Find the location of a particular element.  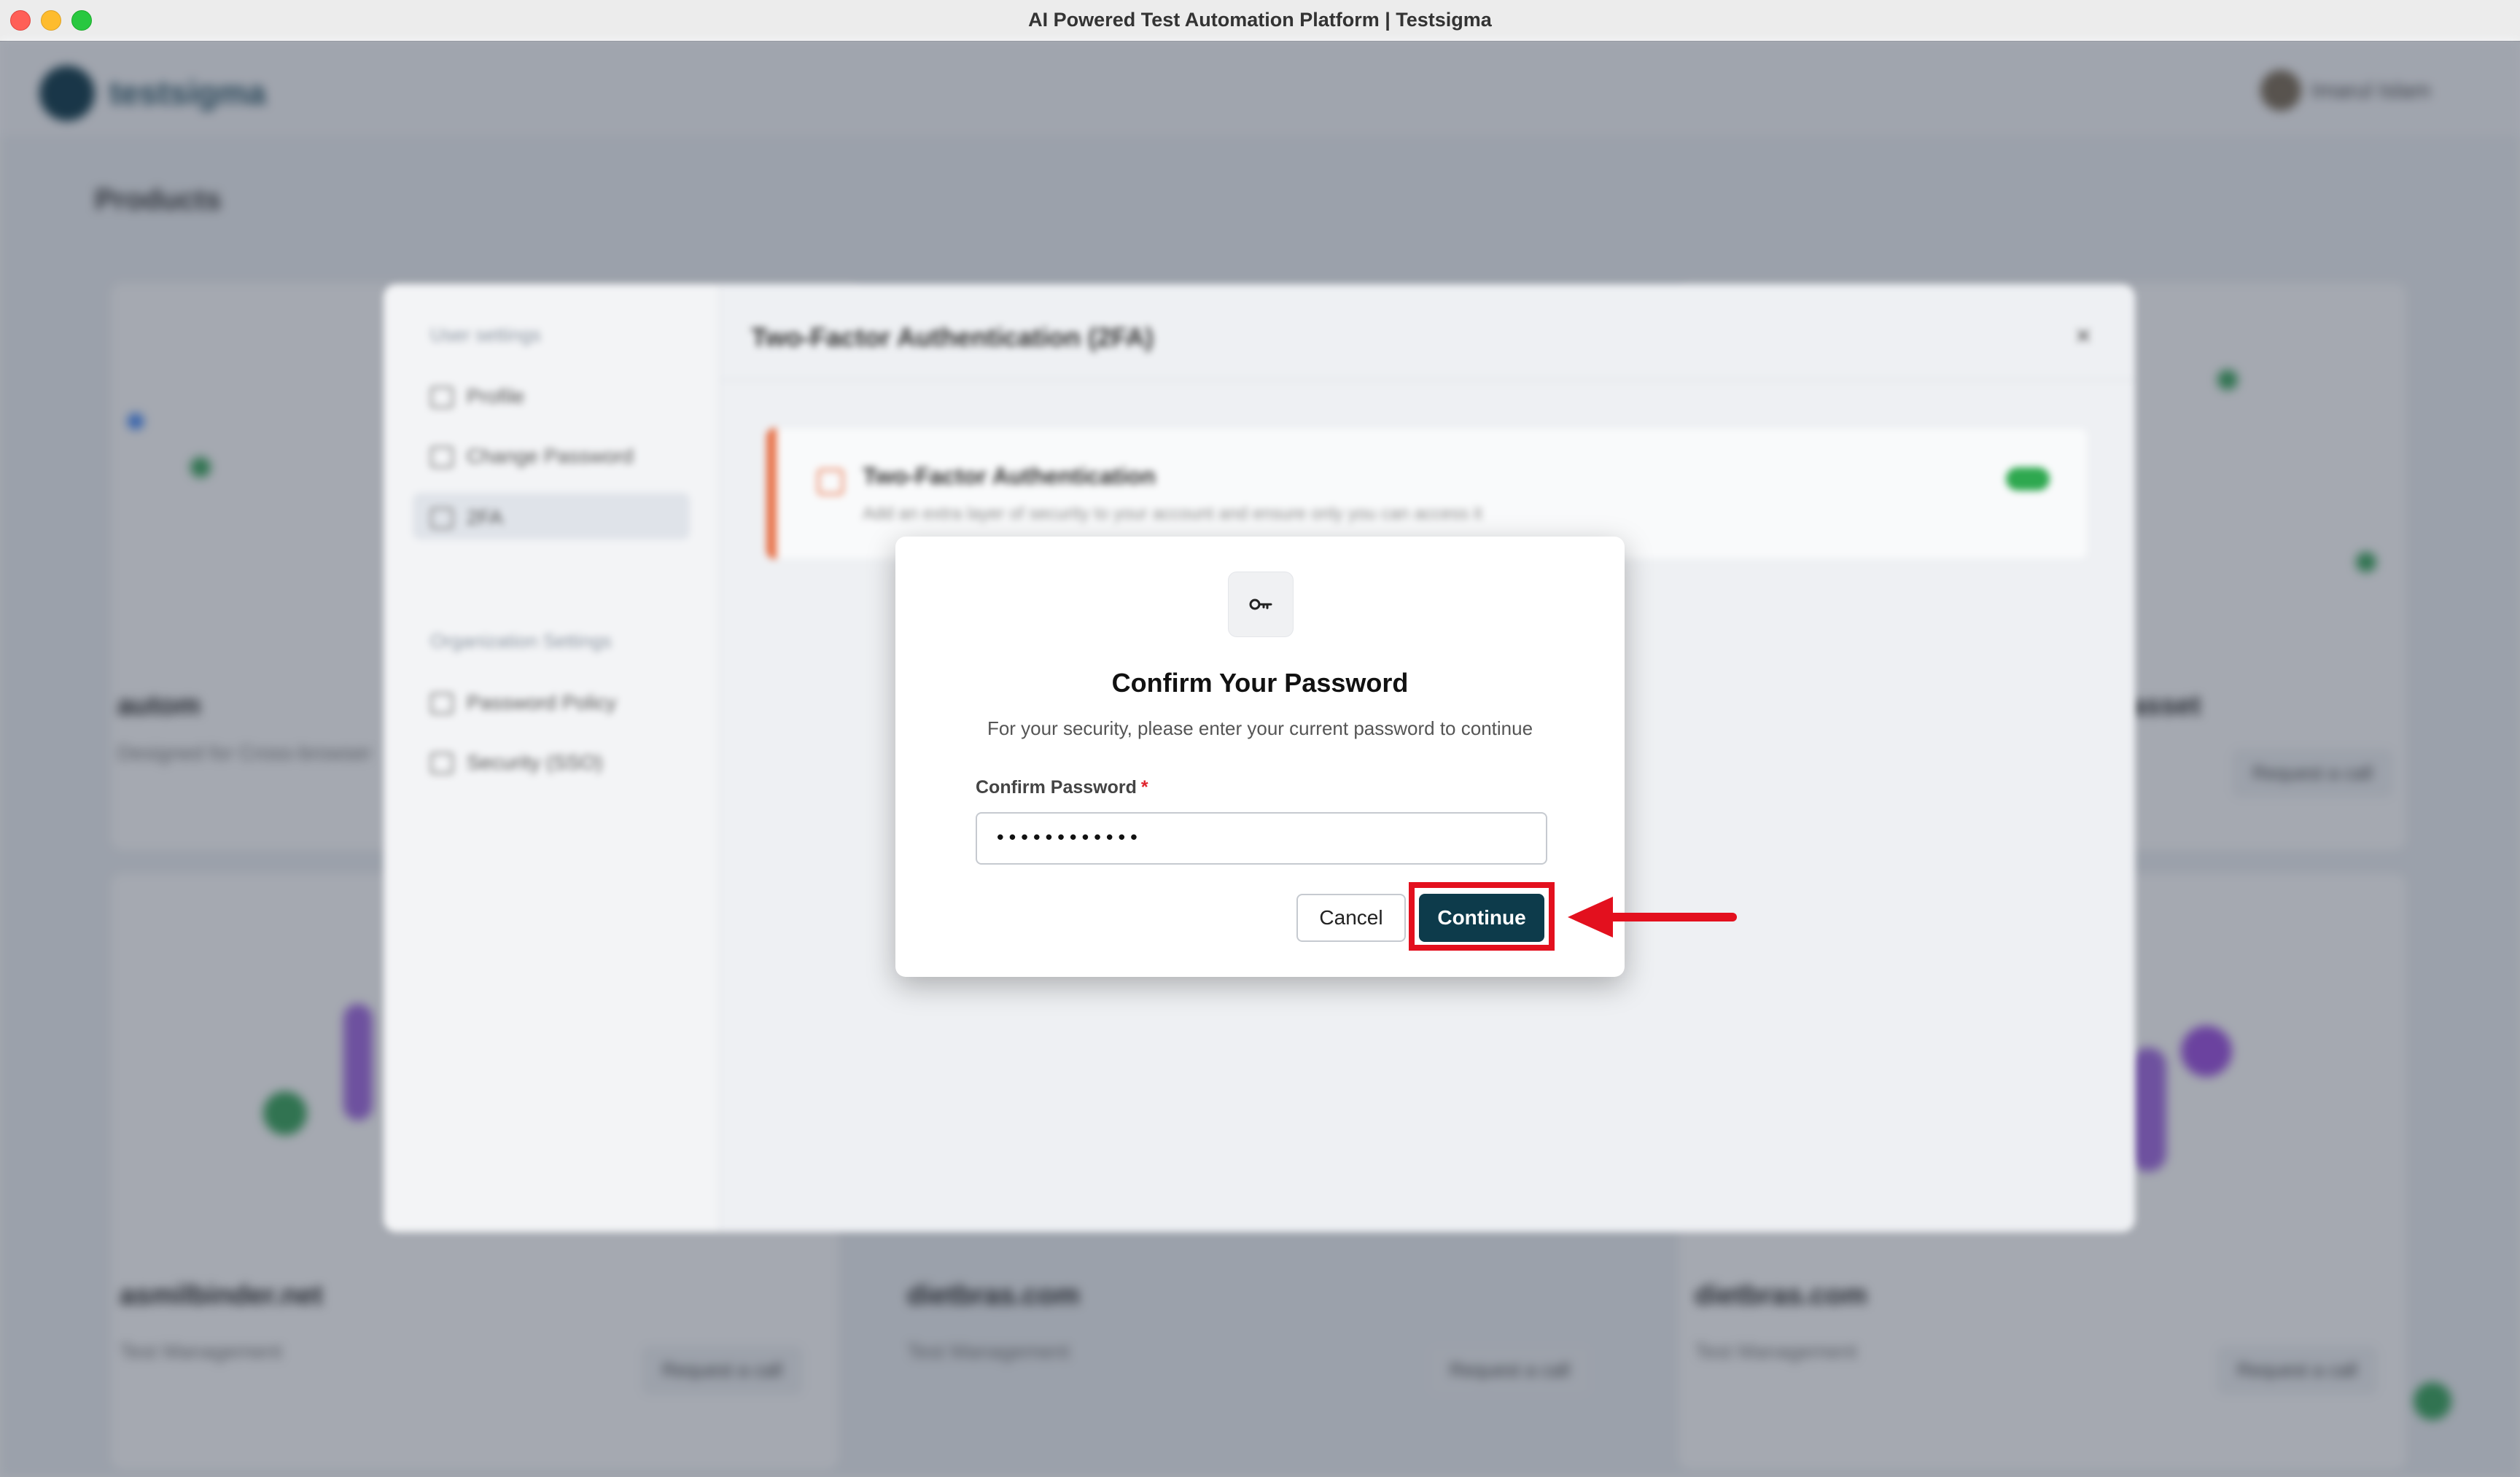

lock-icon is located at coordinates (830, 482).